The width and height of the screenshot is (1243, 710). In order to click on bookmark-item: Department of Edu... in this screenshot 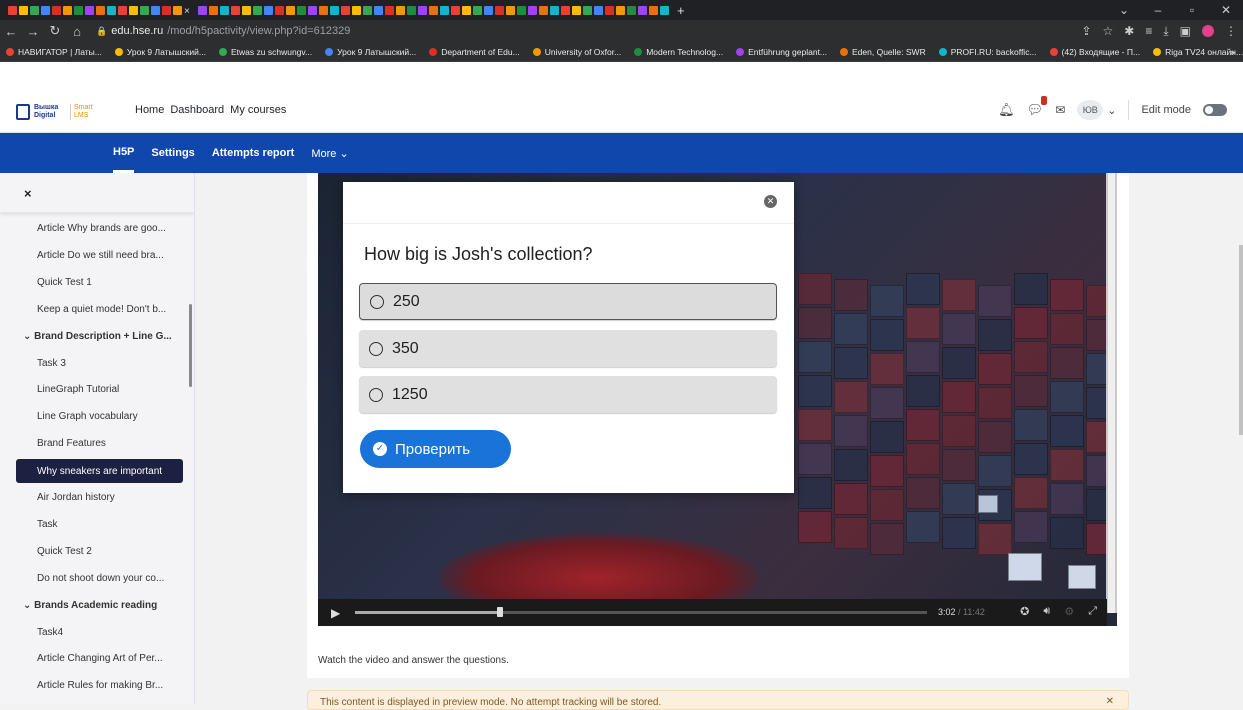, I will do `click(474, 52)`.